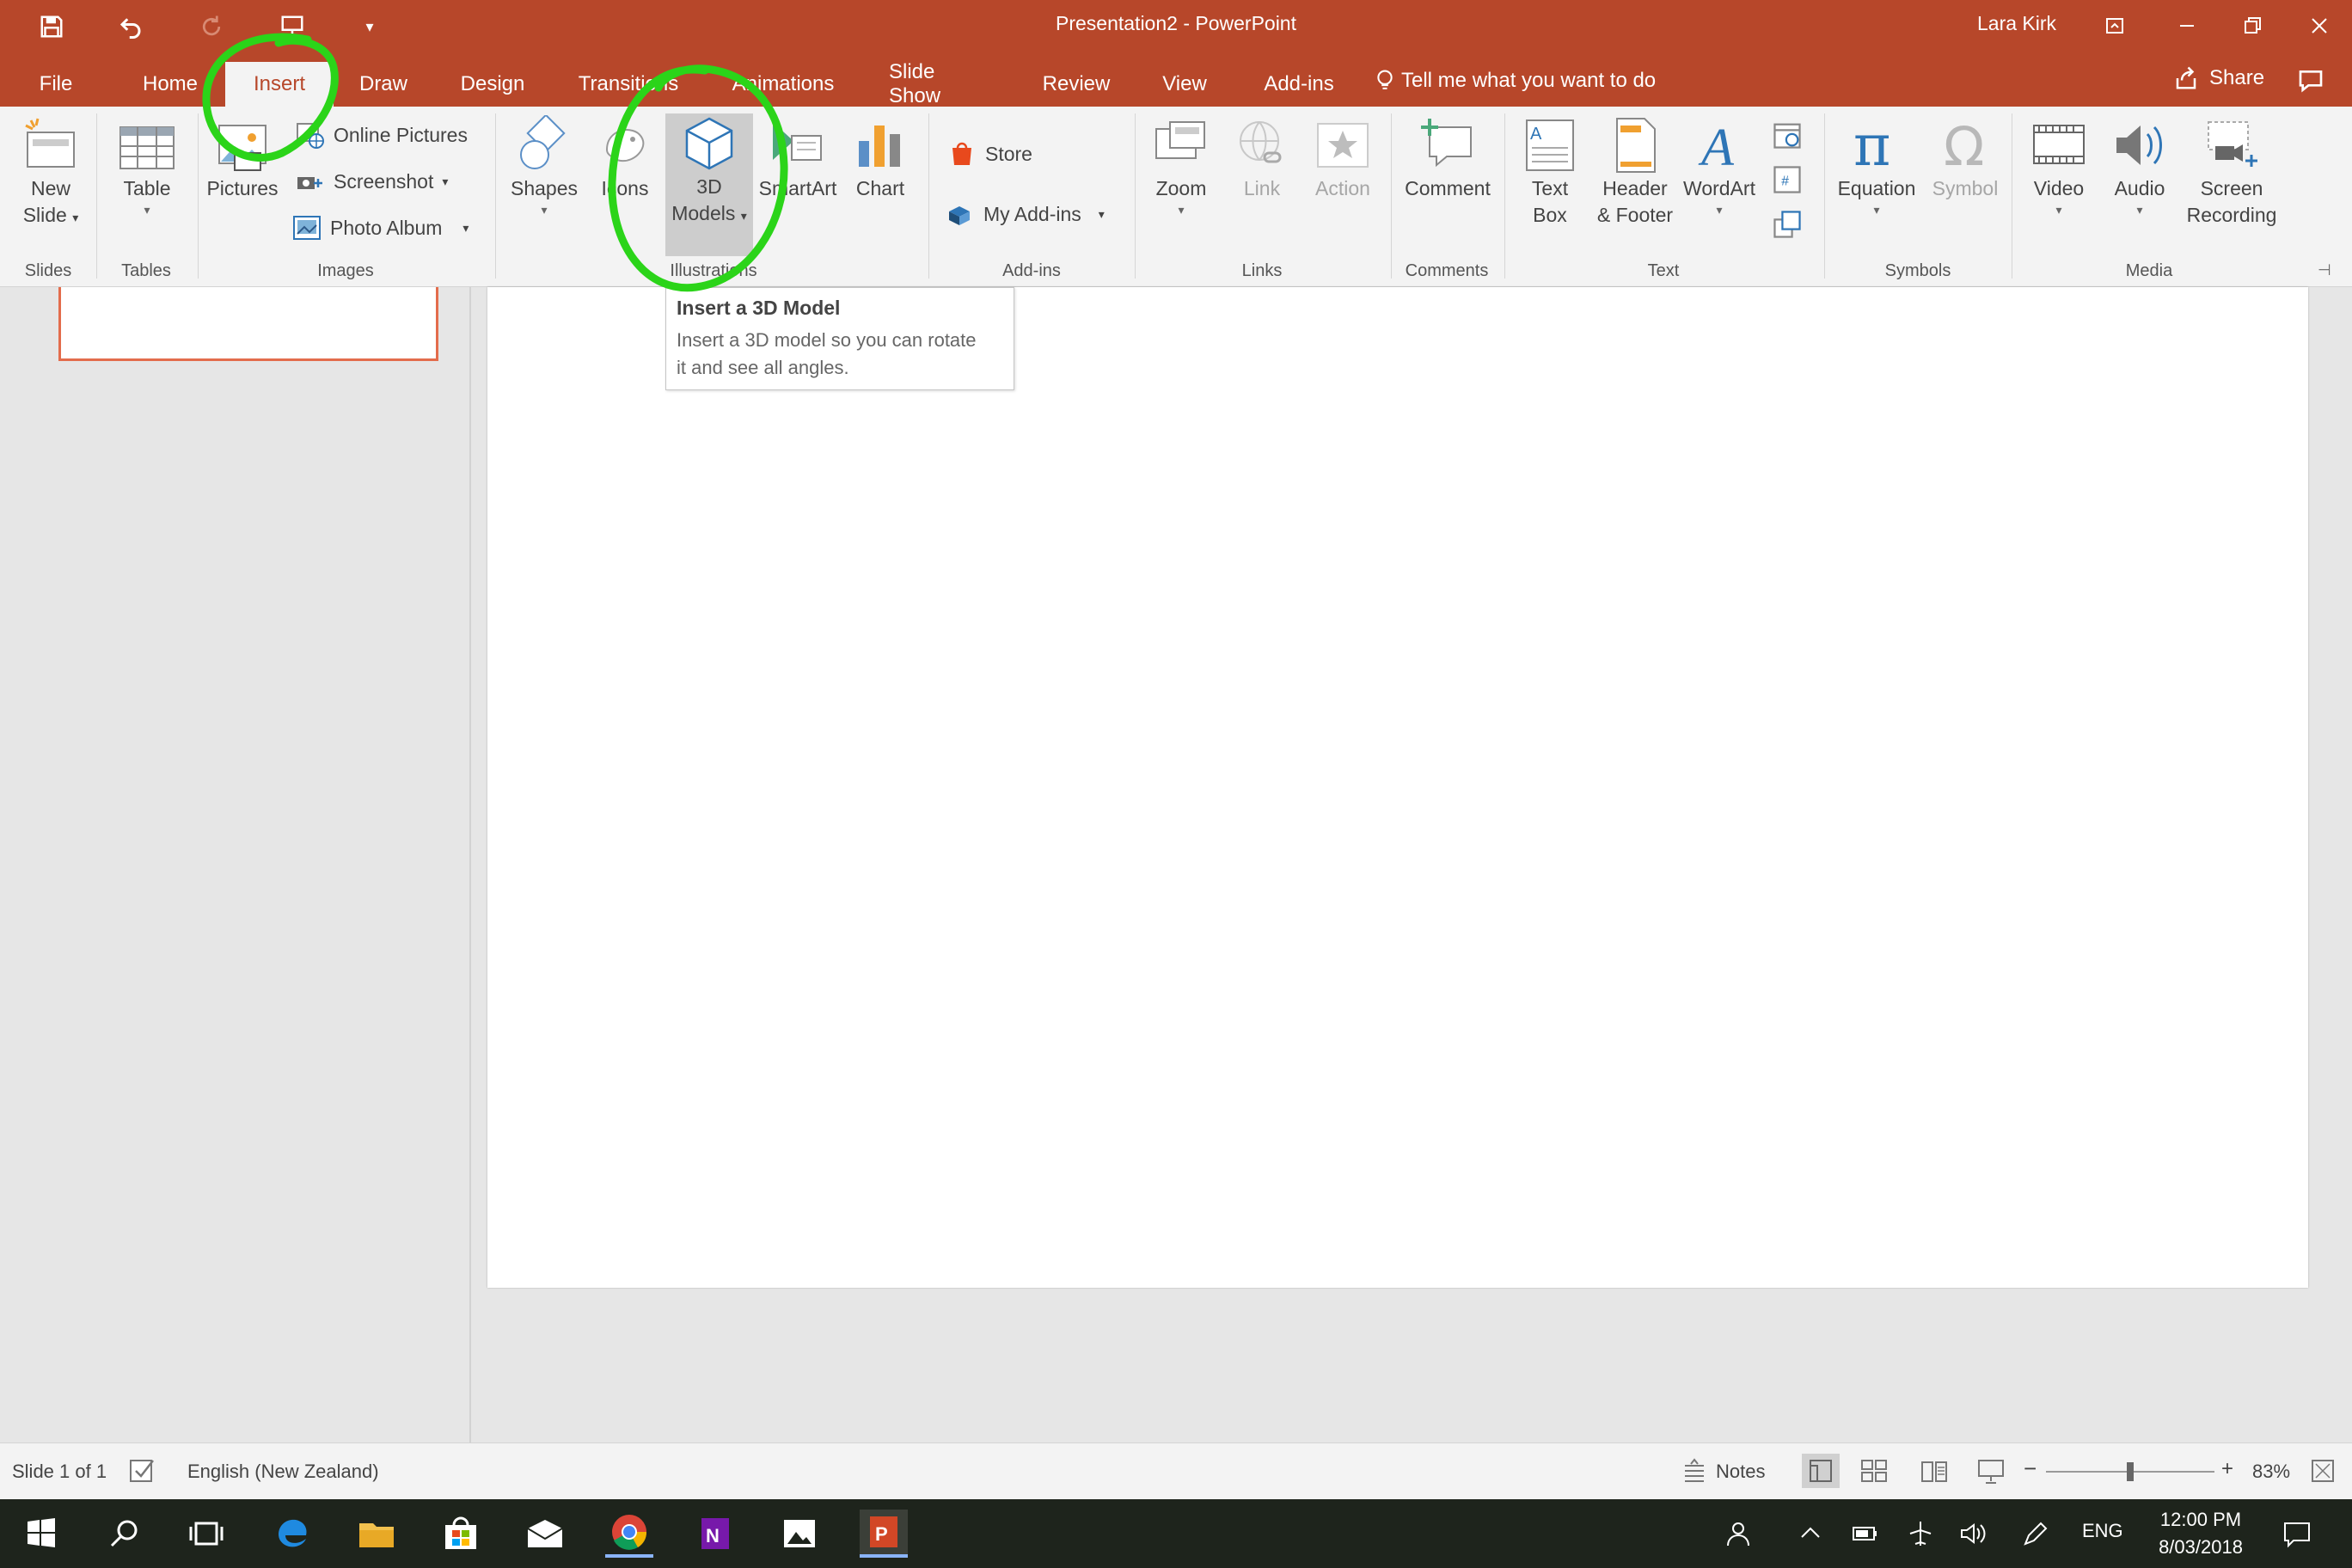 The image size is (2352, 1568). What do you see at coordinates (461, 1534) in the screenshot?
I see `store-app-icon` at bounding box center [461, 1534].